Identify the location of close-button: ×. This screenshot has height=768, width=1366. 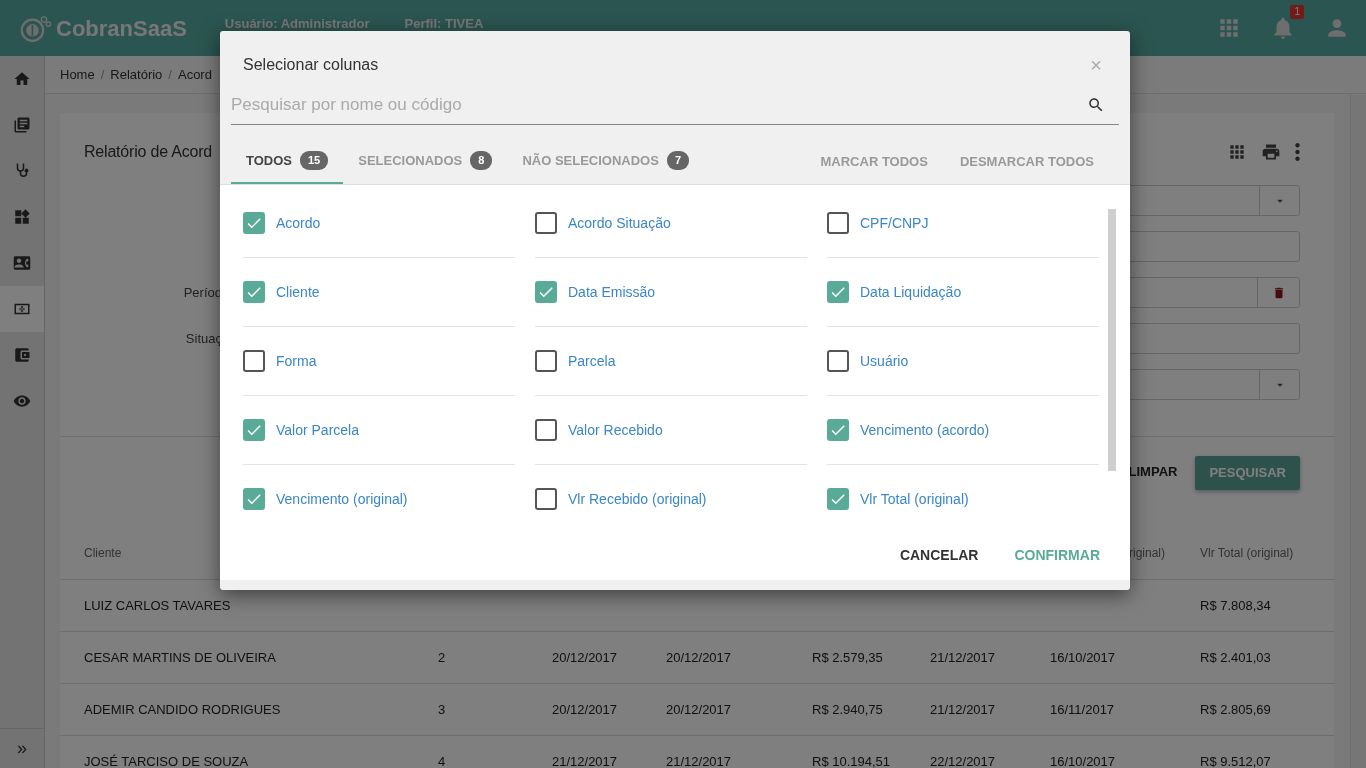
(1096, 65).